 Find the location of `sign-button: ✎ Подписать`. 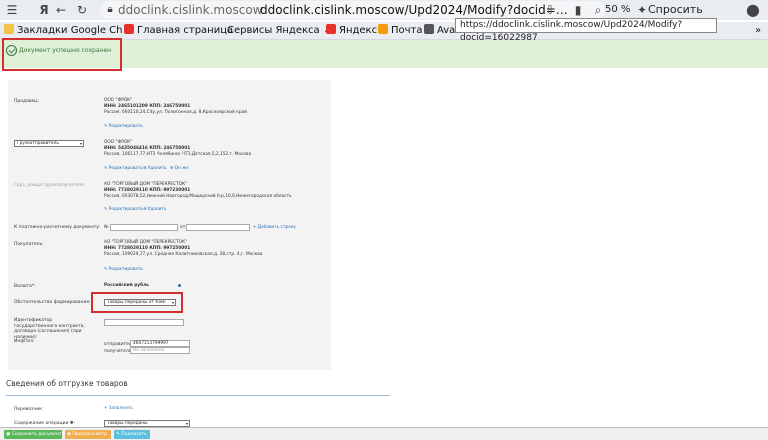

sign-button: ✎ Подписать is located at coordinates (132, 434).